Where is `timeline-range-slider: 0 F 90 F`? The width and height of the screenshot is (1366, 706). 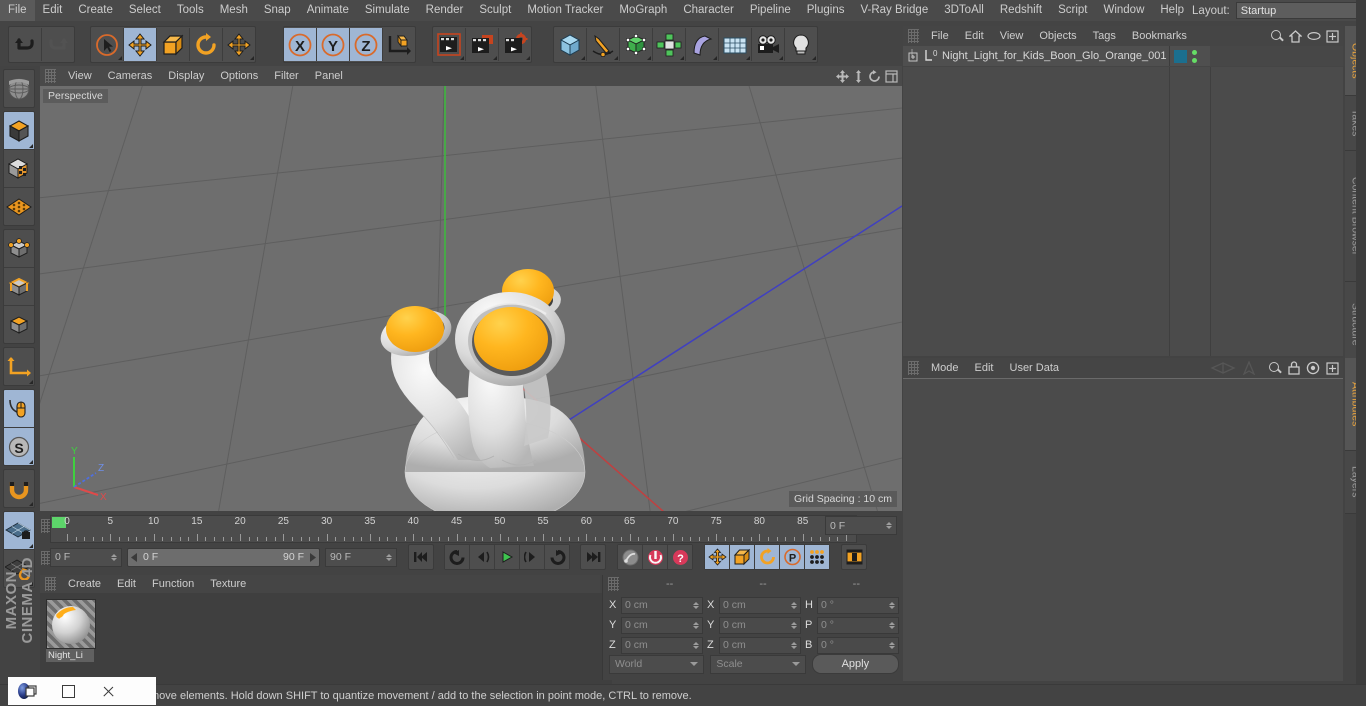 timeline-range-slider: 0 F 90 F is located at coordinates (223, 557).